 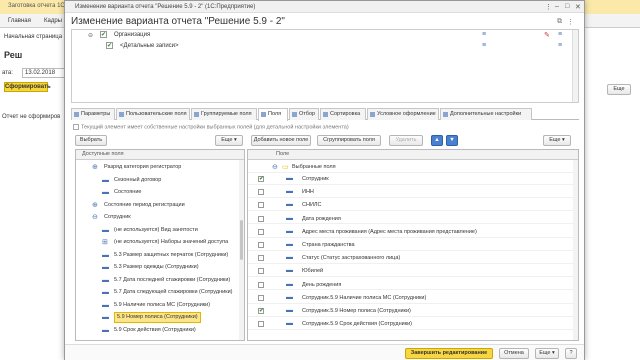 I want to click on bg-more-button: Еще, so click(x=619, y=89).